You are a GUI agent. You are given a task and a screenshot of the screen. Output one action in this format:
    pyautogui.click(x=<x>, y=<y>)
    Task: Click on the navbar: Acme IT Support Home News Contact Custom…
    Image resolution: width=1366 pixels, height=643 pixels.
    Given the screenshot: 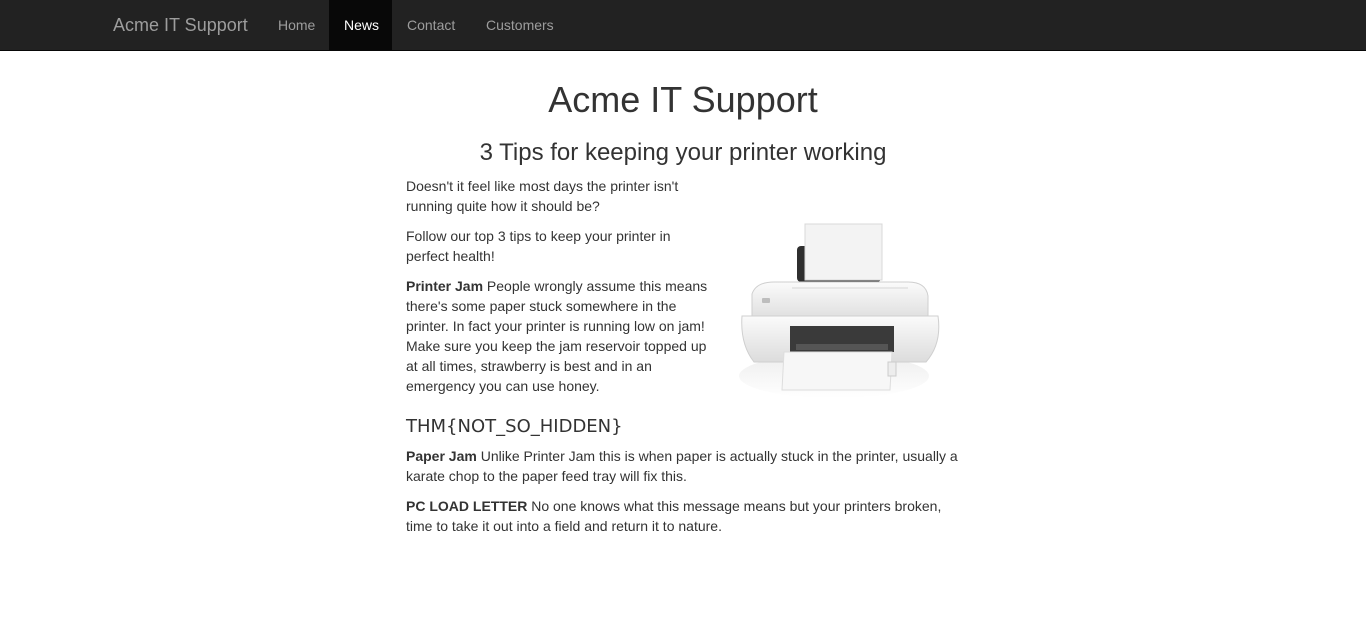 What is the action you would take?
    pyautogui.click(x=683, y=25)
    